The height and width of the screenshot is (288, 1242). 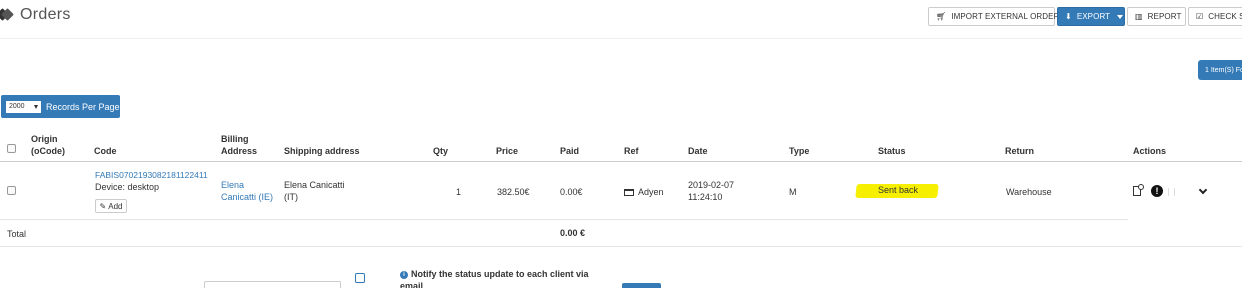 What do you see at coordinates (1120, 16) in the screenshot?
I see `caret-down-icon` at bounding box center [1120, 16].